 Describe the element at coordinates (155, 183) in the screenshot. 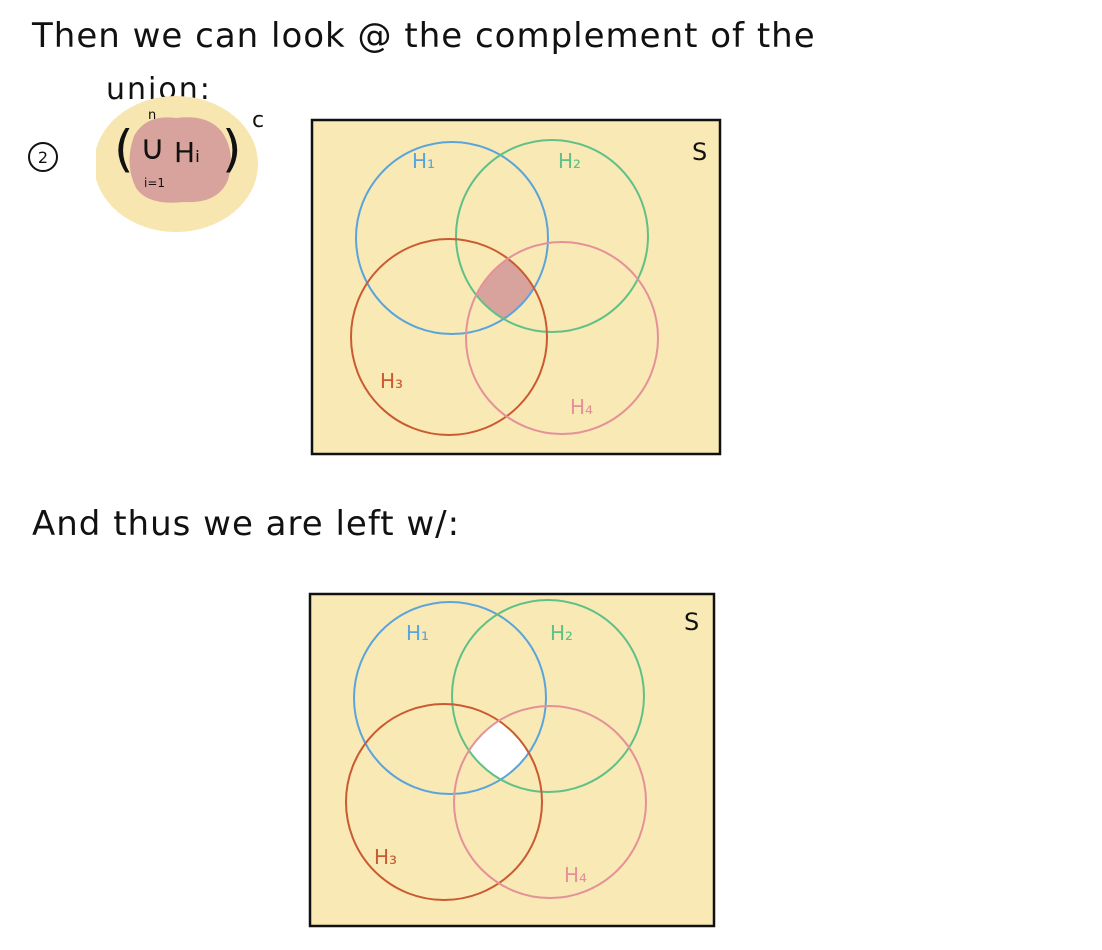

I see `formula-lower-limit: i=1` at that location.